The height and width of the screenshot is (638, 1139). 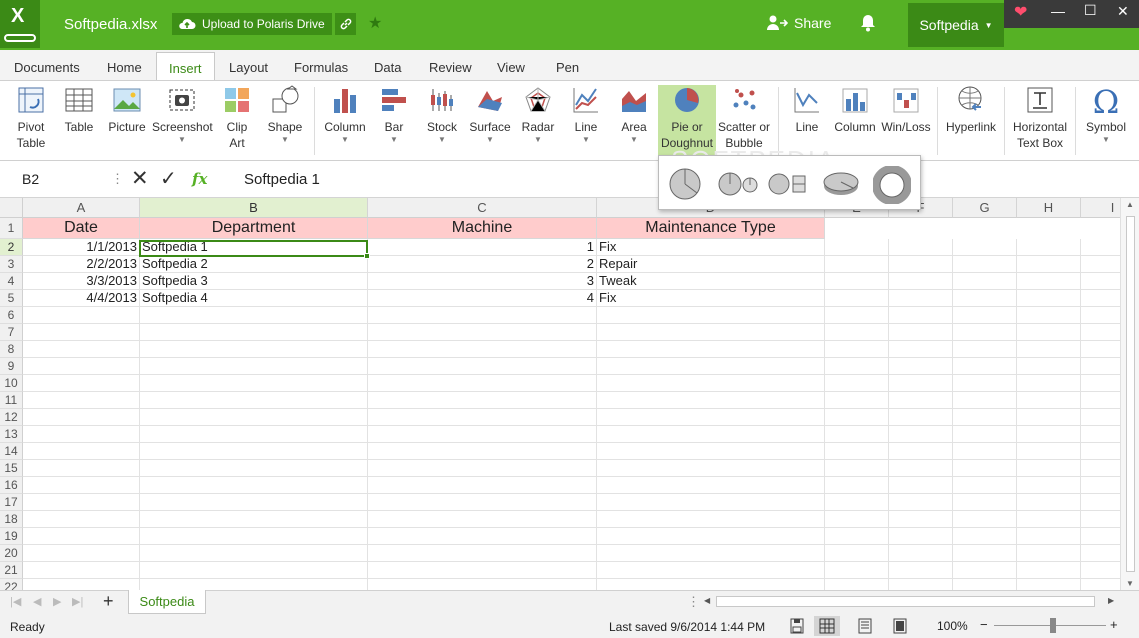 What do you see at coordinates (711, 264) in the screenshot?
I see `maintenance-type-cell: Repair` at bounding box center [711, 264].